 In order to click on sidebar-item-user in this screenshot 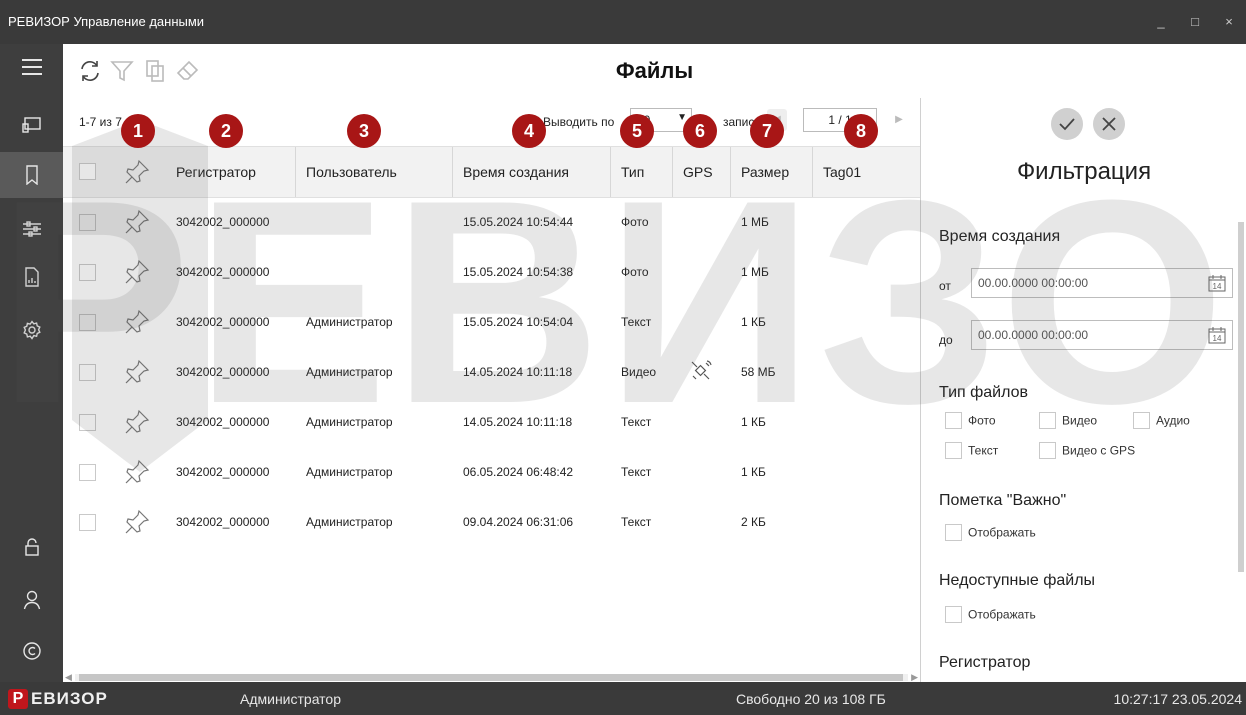, I will do `click(31, 600)`.